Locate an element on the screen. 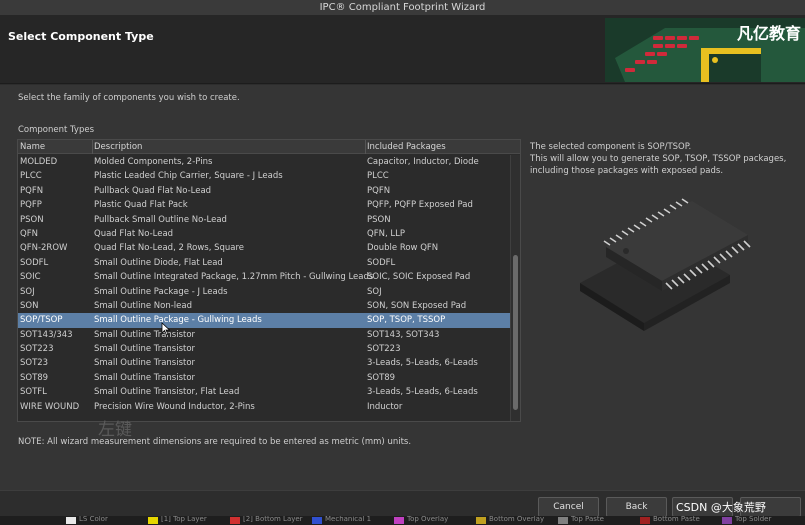  component-description-cell: Small Outline Transistor, Flat Lead is located at coordinates (167, 392).